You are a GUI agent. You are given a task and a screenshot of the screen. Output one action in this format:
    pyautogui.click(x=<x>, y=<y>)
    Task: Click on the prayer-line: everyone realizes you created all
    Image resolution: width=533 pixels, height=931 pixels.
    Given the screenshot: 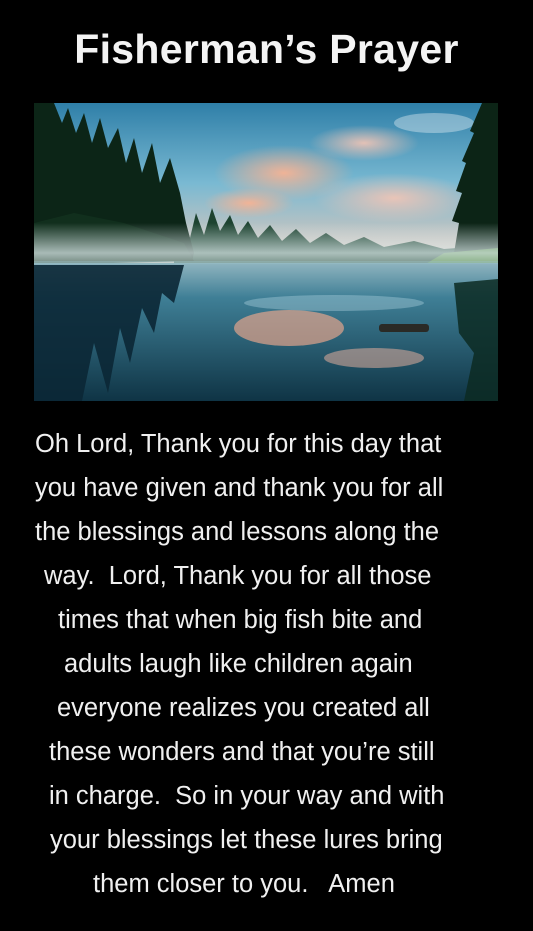 What is the action you would take?
    pyautogui.click(x=243, y=708)
    